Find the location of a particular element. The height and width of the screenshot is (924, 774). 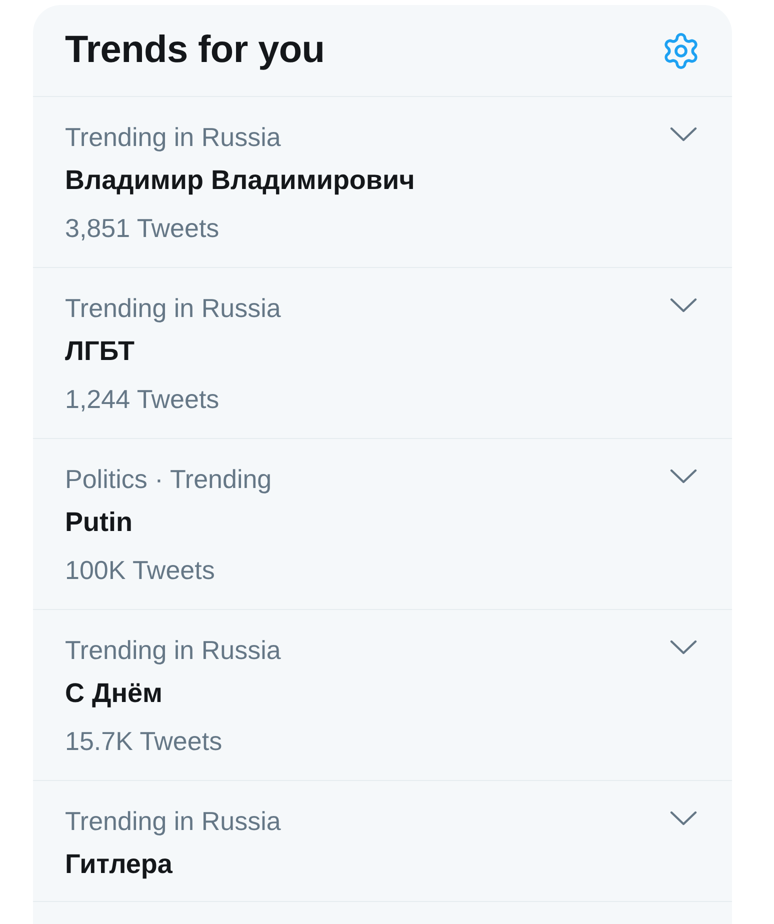

trend-name: С Днём is located at coordinates (173, 693).